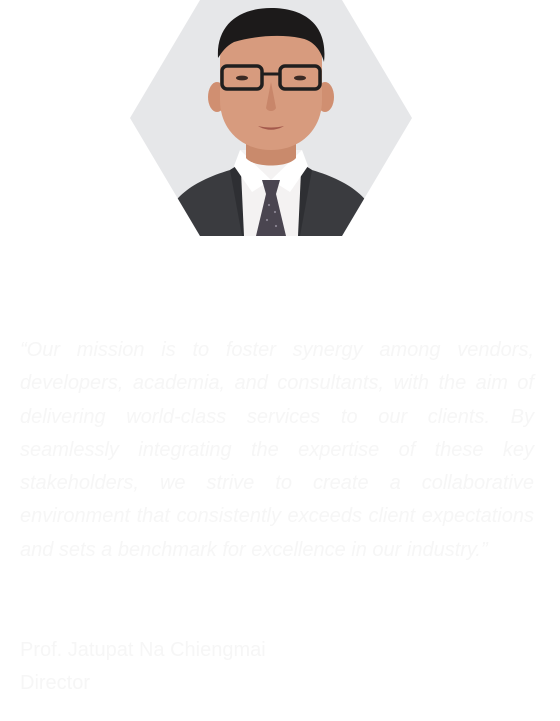 The width and height of the screenshot is (560, 721). I want to click on person-title: Director, so click(55, 683).